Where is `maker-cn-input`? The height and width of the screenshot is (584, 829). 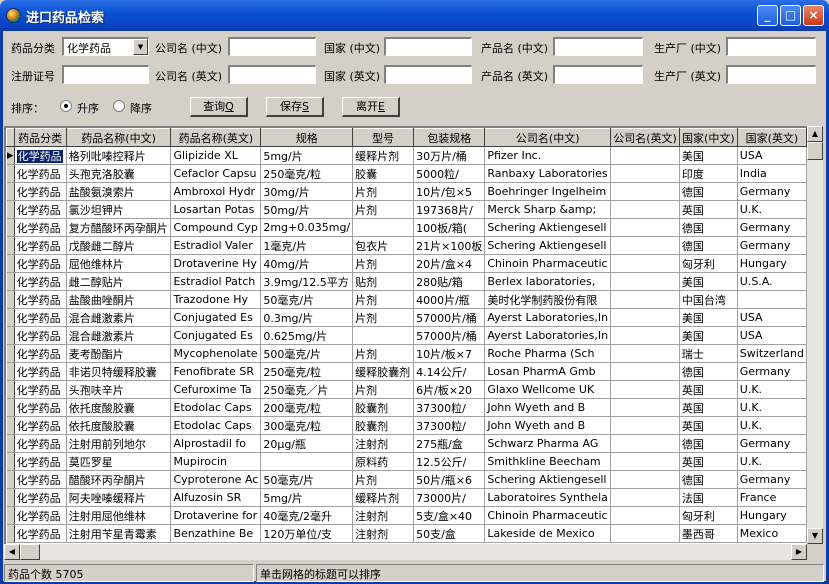 maker-cn-input is located at coordinates (771, 46).